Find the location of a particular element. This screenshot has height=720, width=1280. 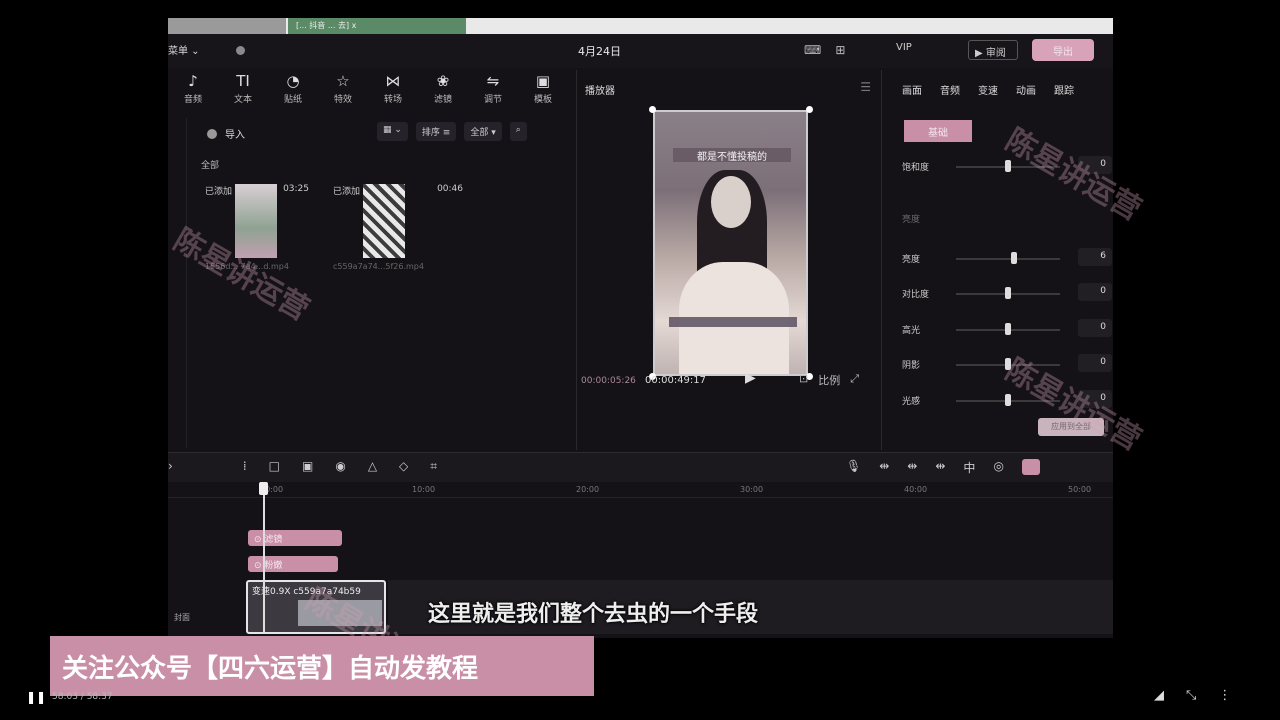

fit-icon: ⊡ is located at coordinates (803, 380).